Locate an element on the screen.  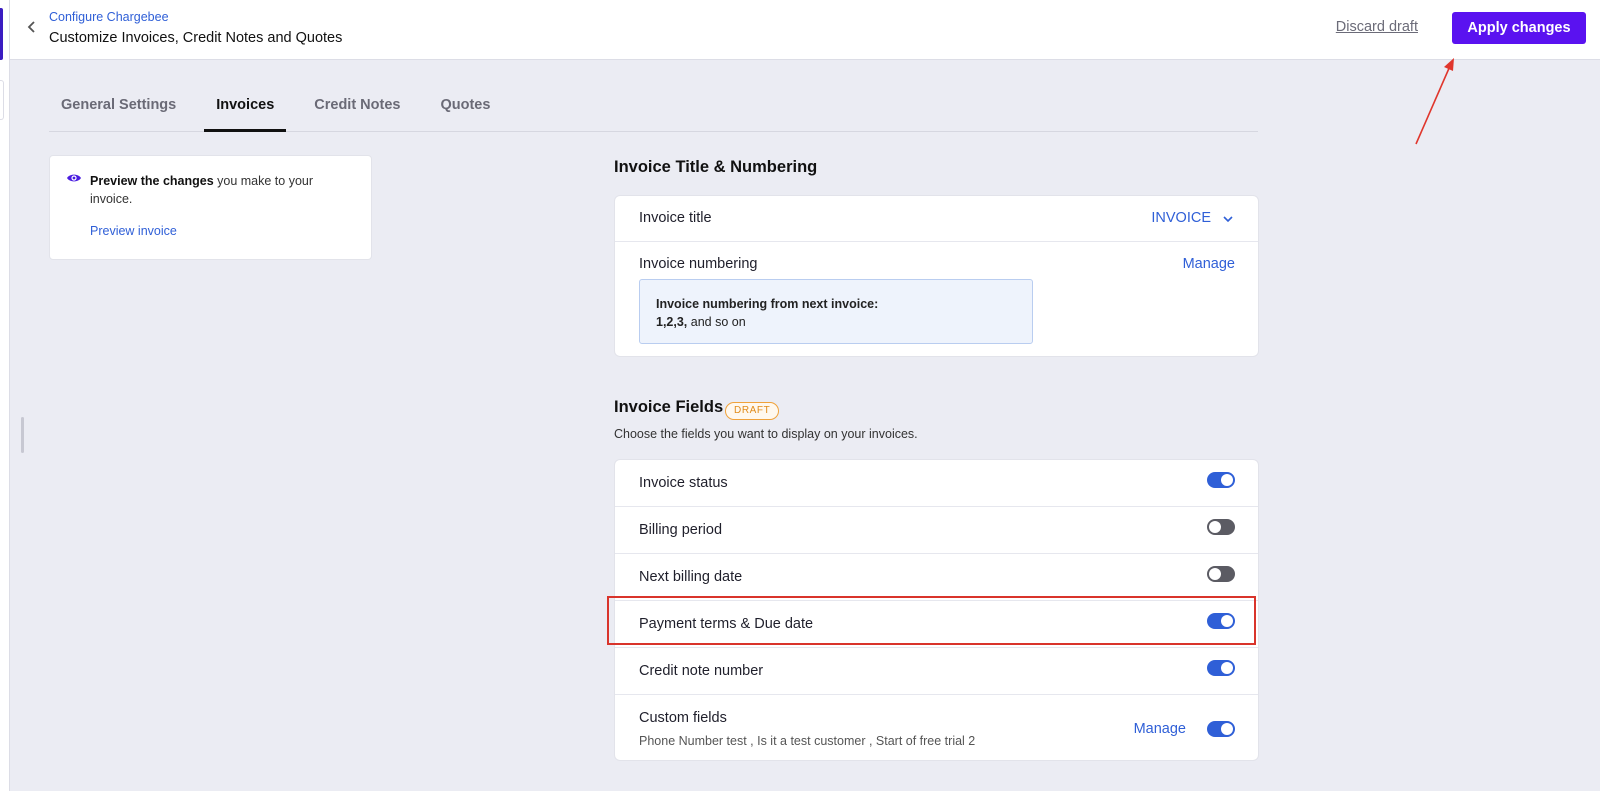
custom-fields-manage-link: Manage is located at coordinates (1160, 729).